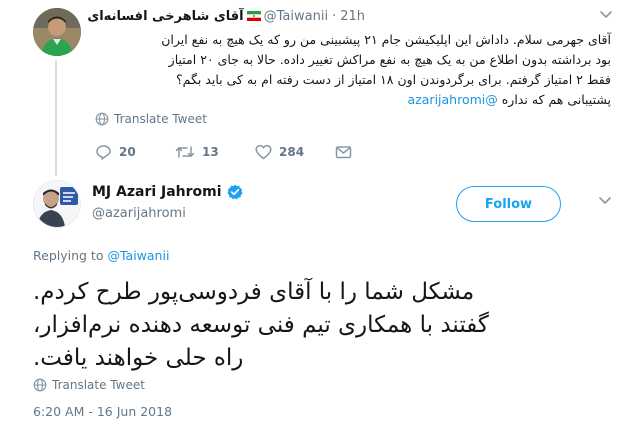 The height and width of the screenshot is (424, 621). I want to click on retweet-button: 13, so click(215, 152).